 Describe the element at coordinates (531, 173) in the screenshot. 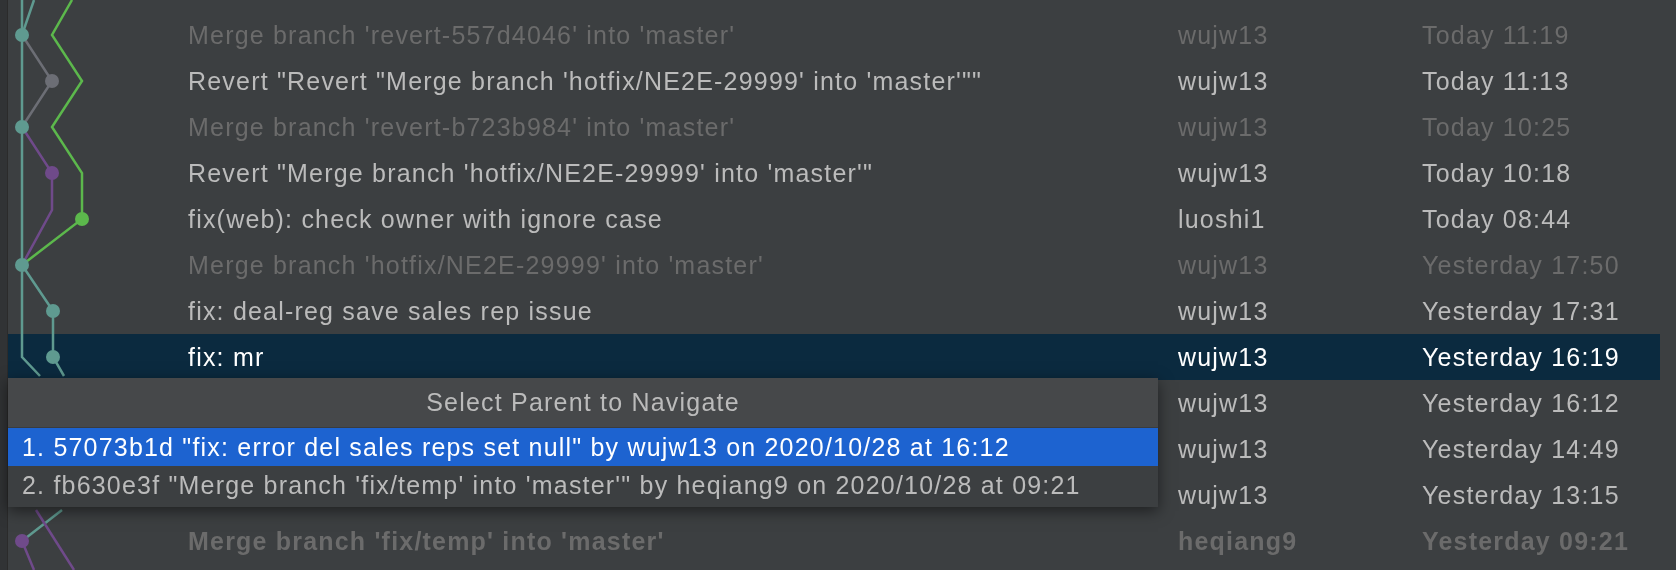

I see `commit-message: Revert "Merge branch 'hotfix/NE2E-29999' into 'master'"` at that location.